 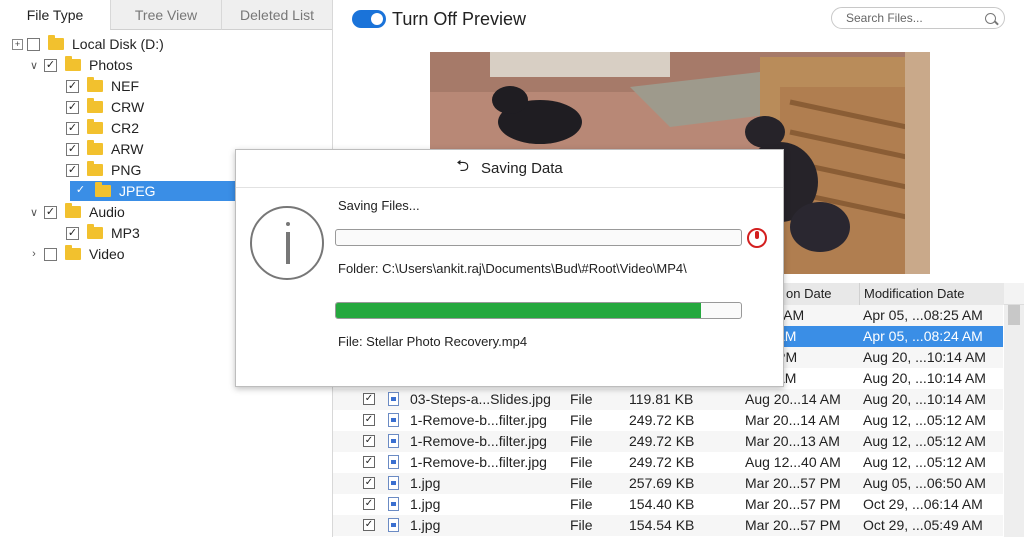 What do you see at coordinates (538, 237) in the screenshot?
I see `folder-progress-bar` at bounding box center [538, 237].